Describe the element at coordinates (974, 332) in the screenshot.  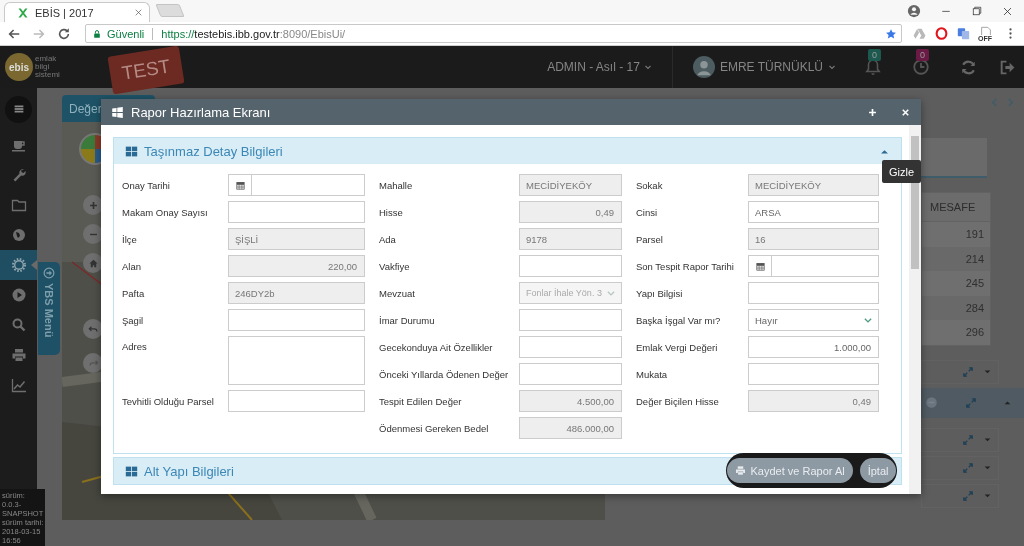
I see `table-cell: 296` at that location.